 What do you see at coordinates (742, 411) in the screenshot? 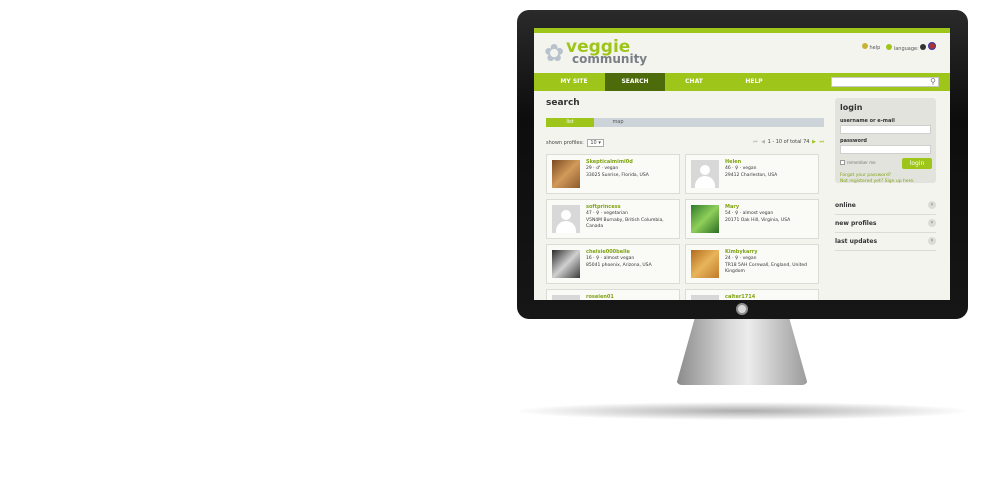
I see `floor-shadow` at bounding box center [742, 411].